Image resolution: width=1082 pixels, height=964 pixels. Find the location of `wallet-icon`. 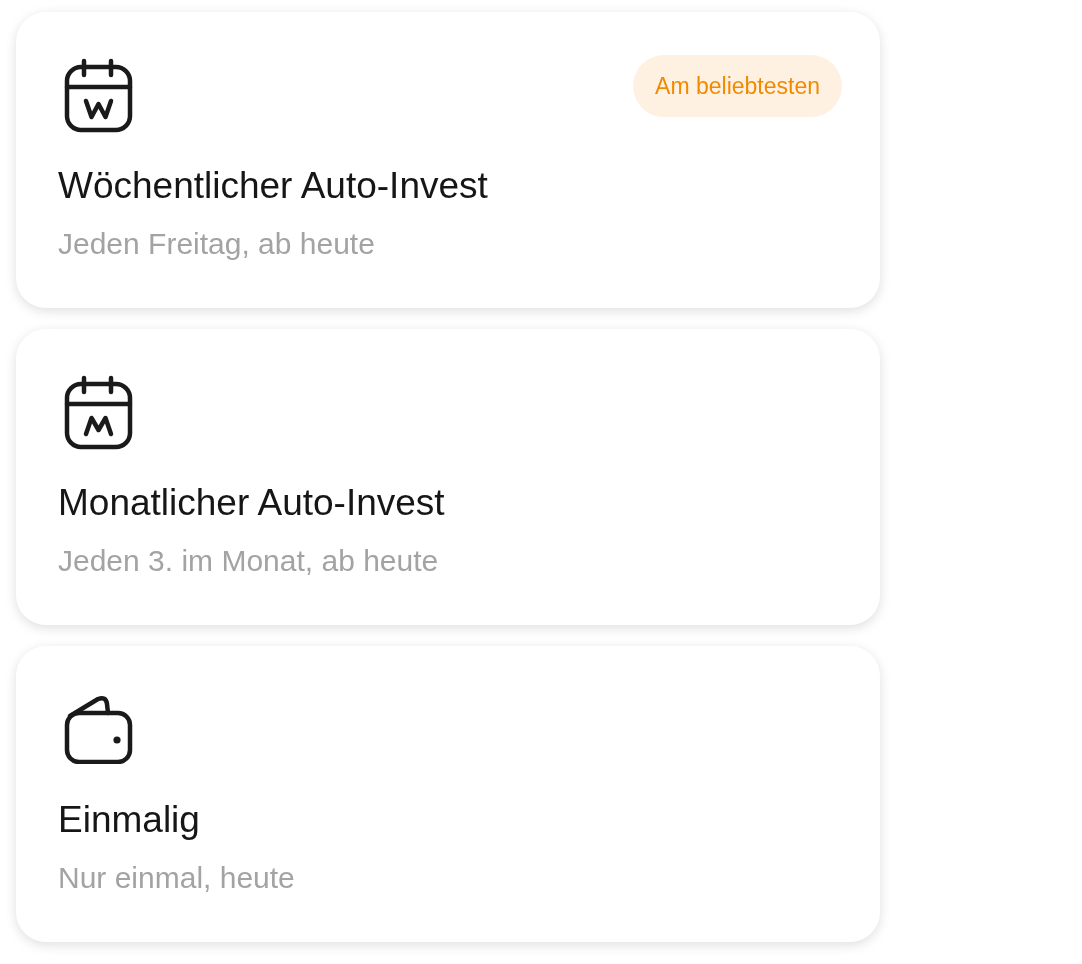

wallet-icon is located at coordinates (98, 729).